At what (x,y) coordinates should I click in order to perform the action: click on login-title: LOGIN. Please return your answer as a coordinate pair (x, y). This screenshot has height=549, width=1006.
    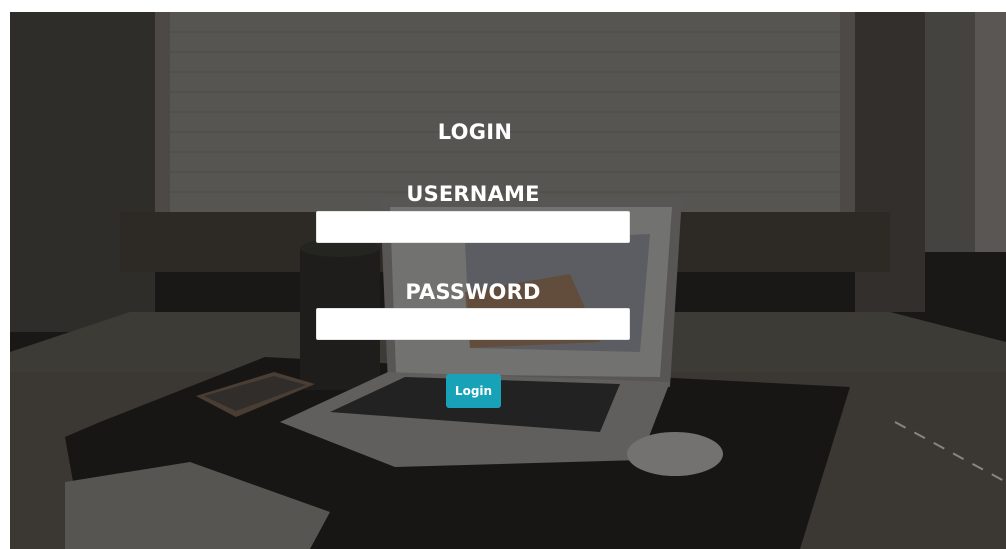
    Looking at the image, I should click on (475, 132).